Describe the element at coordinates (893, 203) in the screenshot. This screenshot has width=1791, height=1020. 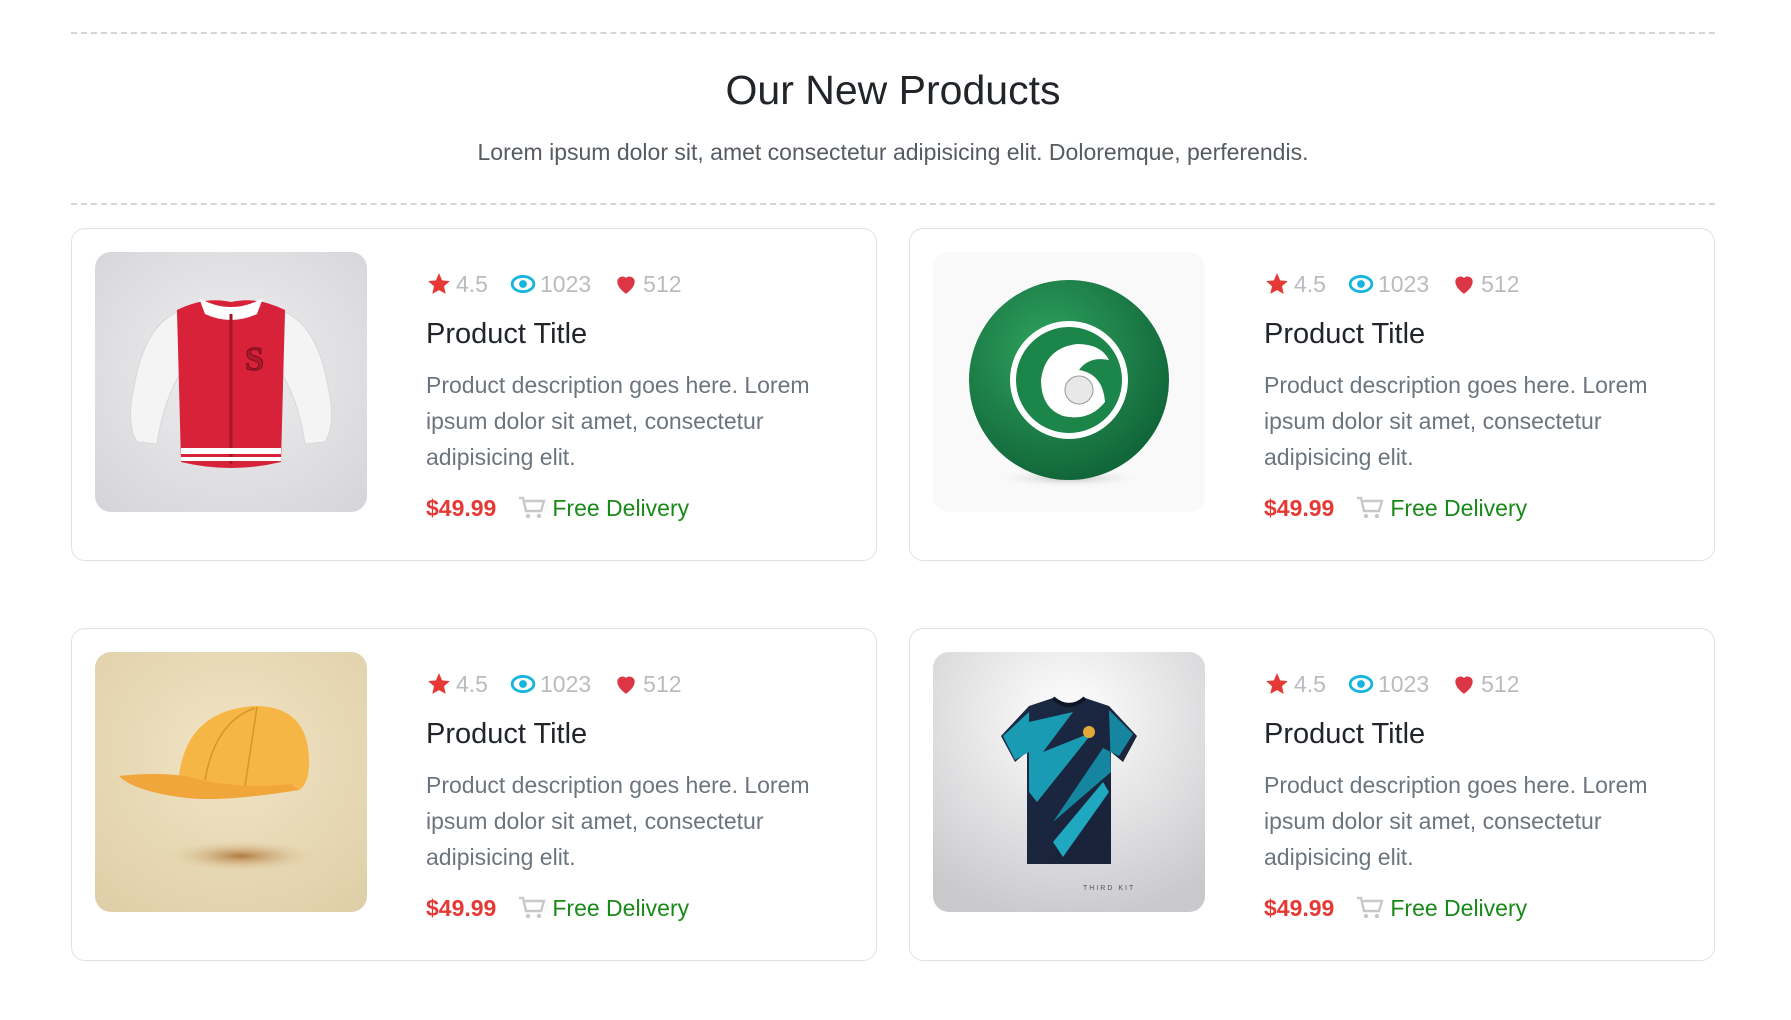
I see `bottom-divider` at that location.